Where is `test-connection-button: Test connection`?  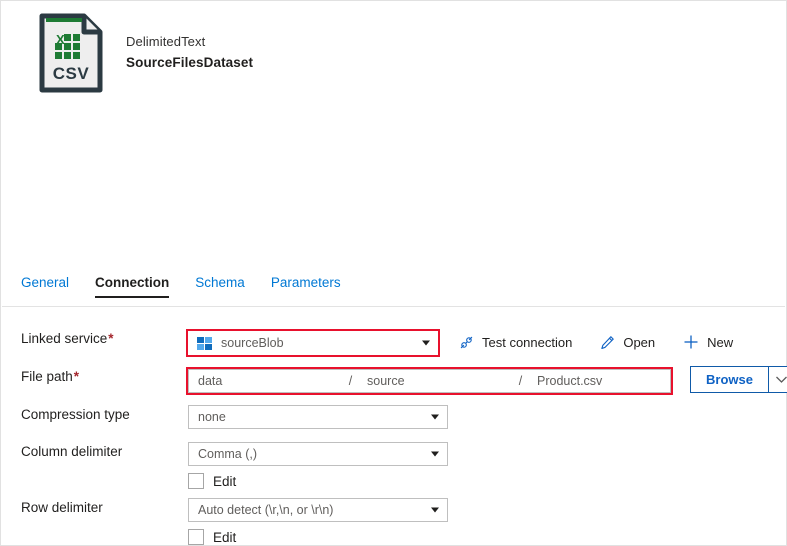 test-connection-button: Test connection is located at coordinates (515, 342).